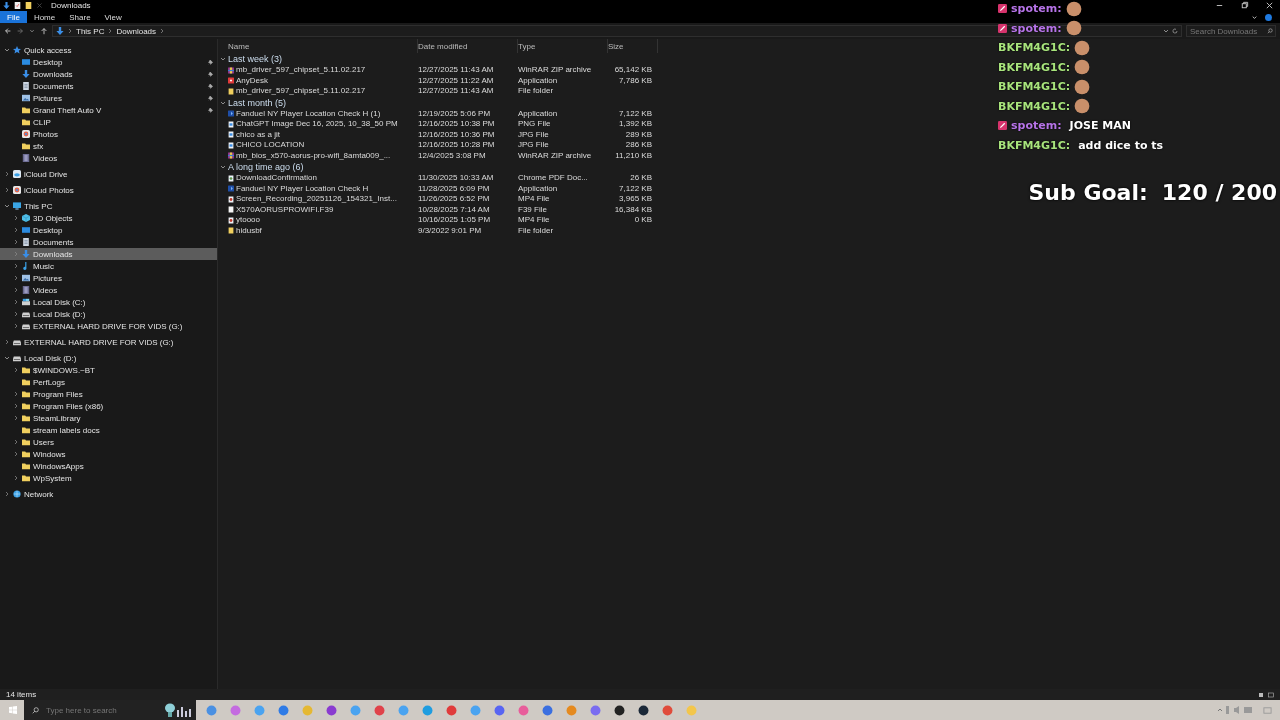 This screenshot has height=720, width=1280. What do you see at coordinates (563, 46) in the screenshot?
I see `column-header: Type` at bounding box center [563, 46].